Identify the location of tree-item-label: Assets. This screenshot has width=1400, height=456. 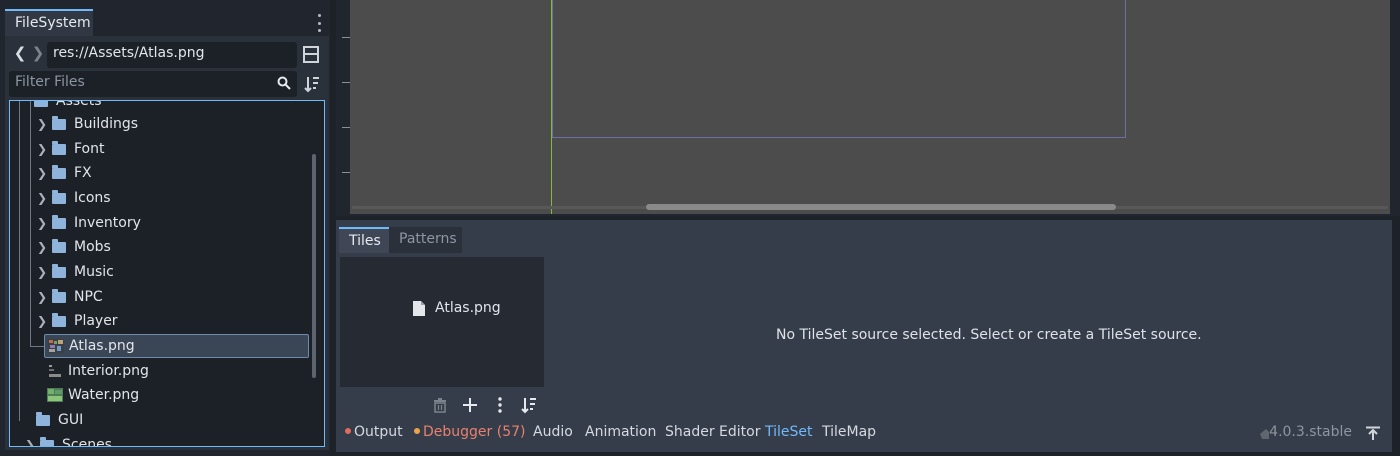
(79, 104).